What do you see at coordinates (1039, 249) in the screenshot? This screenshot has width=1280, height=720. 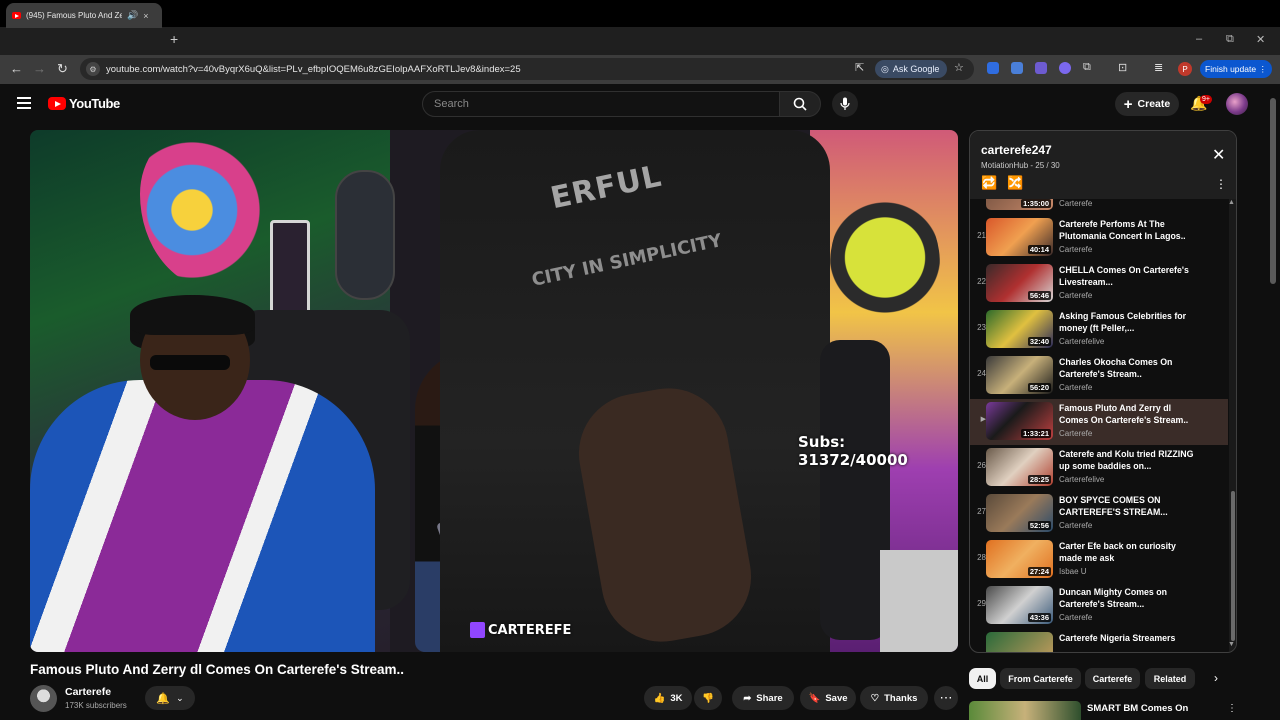 I see `video-duration: 40:14` at bounding box center [1039, 249].